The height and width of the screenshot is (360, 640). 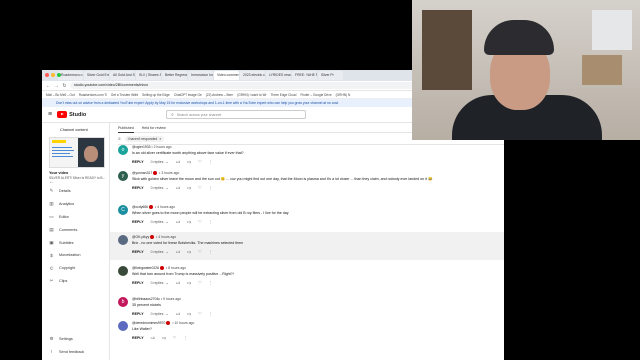 I want to click on close-window-button, so click(x=47, y=75).